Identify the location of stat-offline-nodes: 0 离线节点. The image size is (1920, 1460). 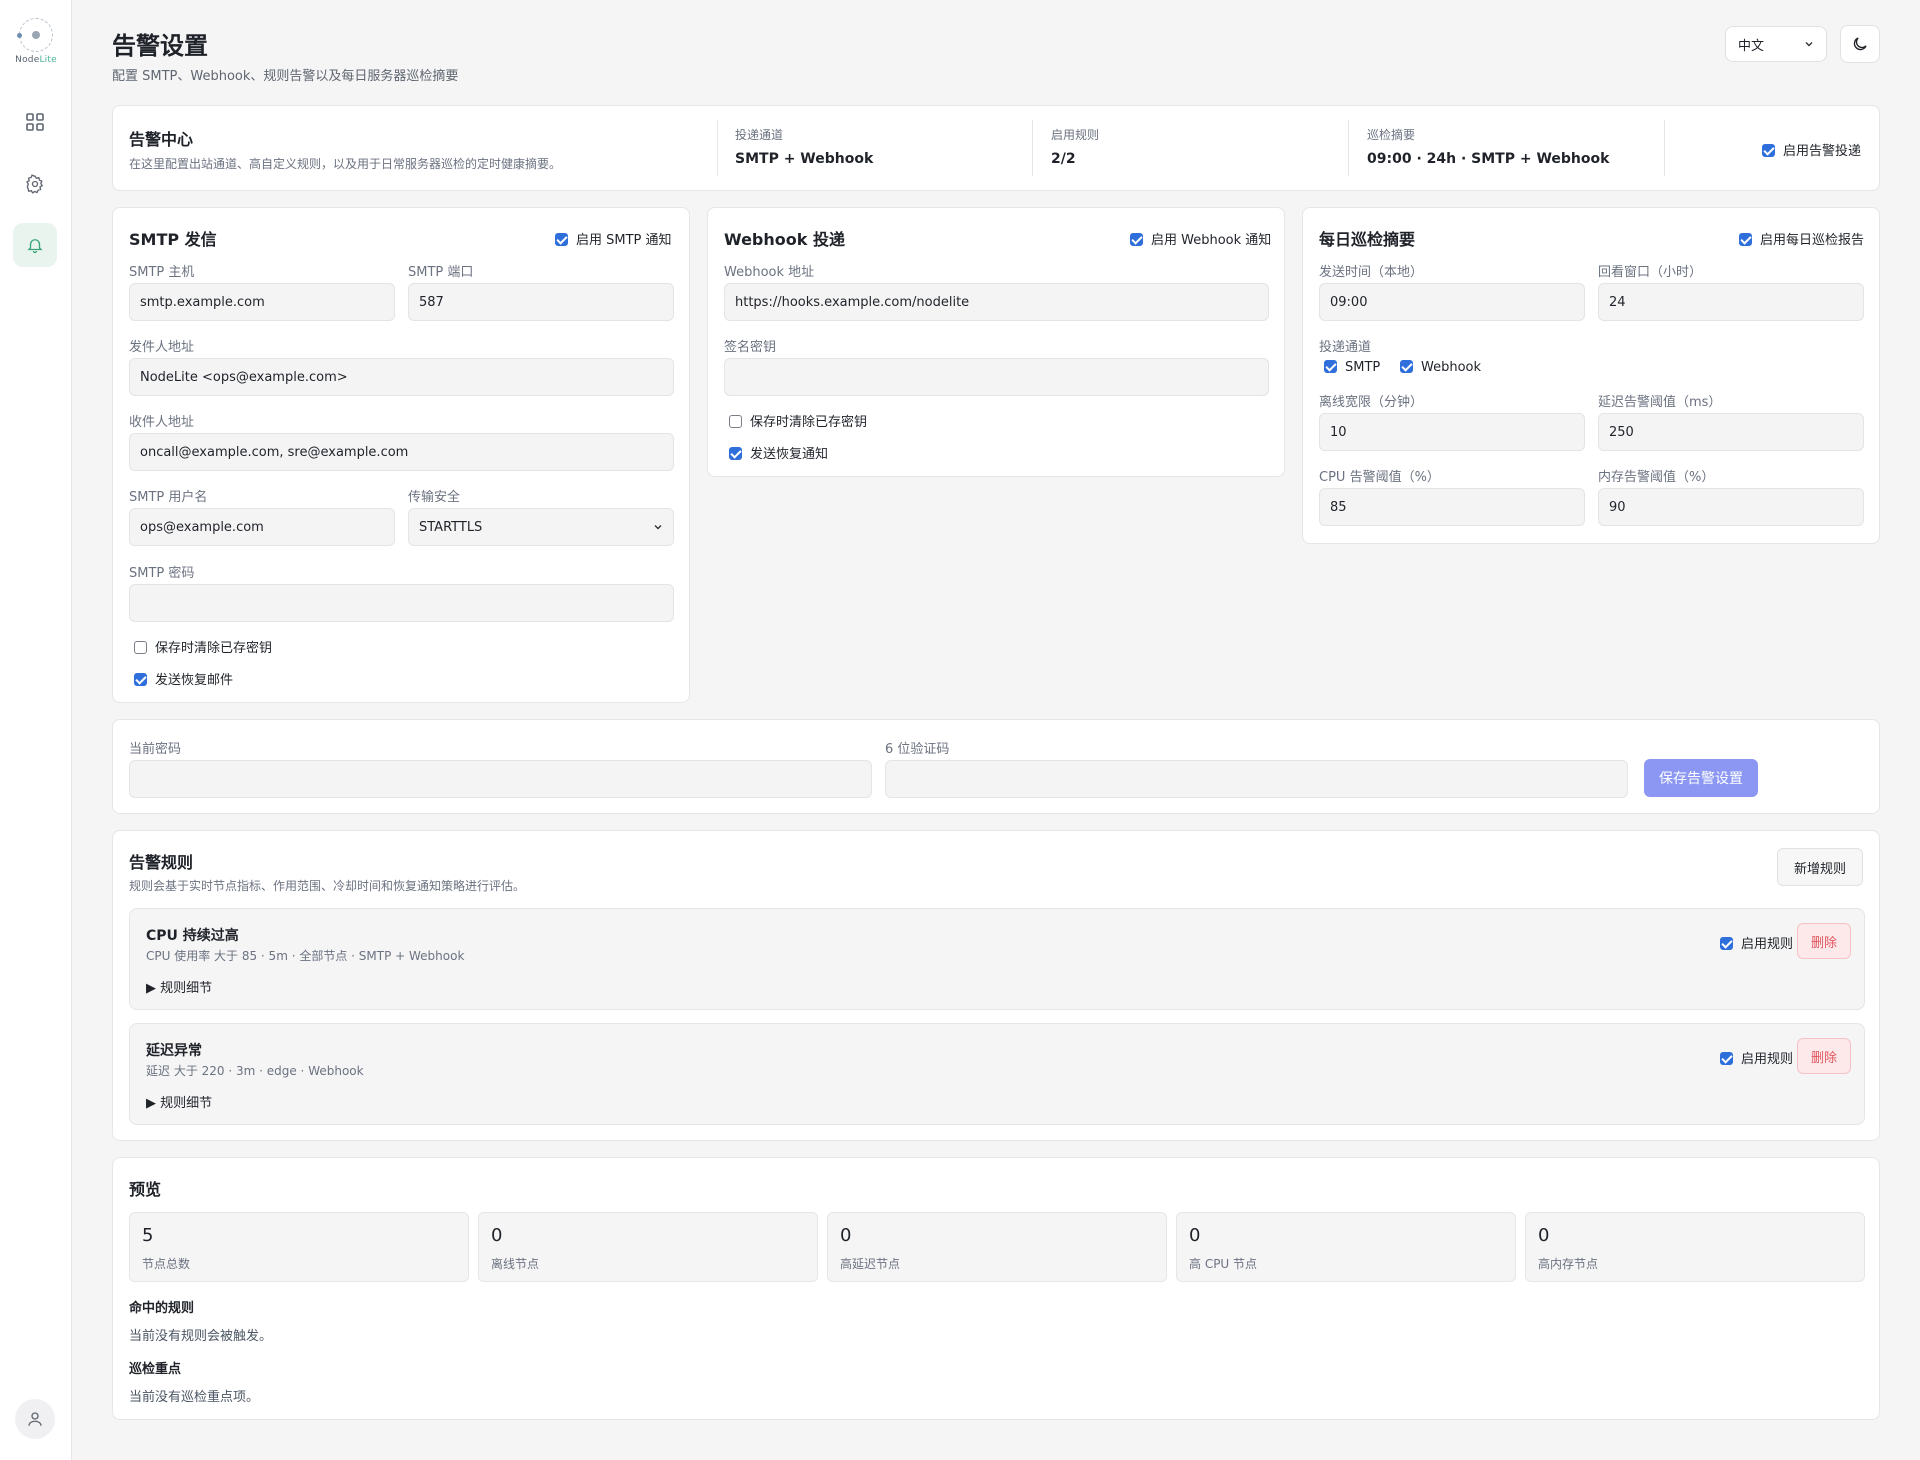
(648, 1247).